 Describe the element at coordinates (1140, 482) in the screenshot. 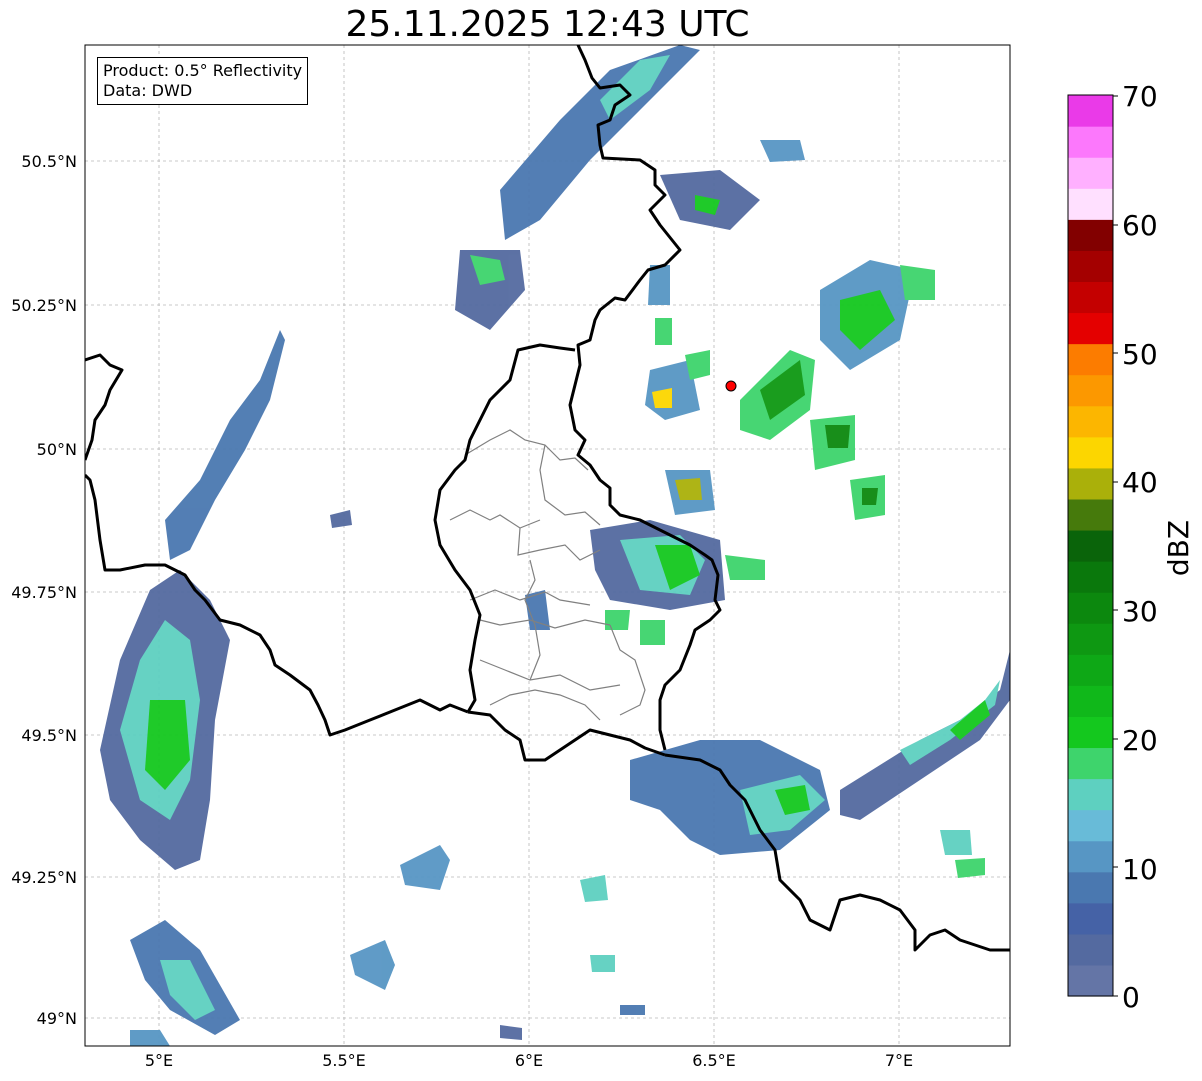

I see `colorbar-tick-label: 40` at that location.